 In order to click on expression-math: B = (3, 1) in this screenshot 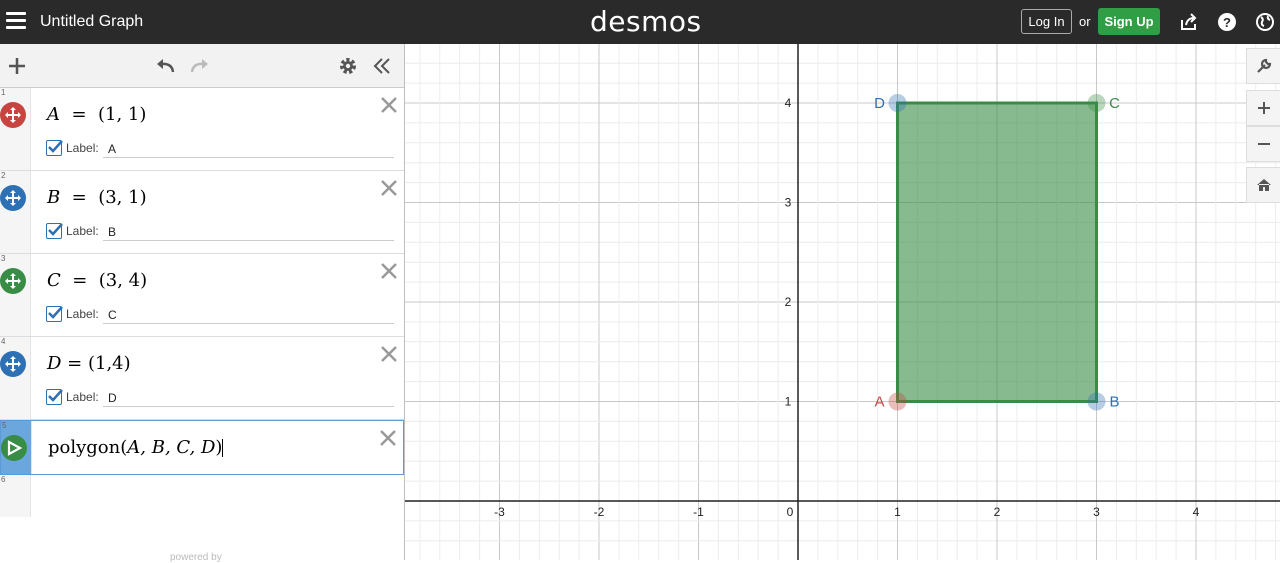, I will do `click(97, 197)`.